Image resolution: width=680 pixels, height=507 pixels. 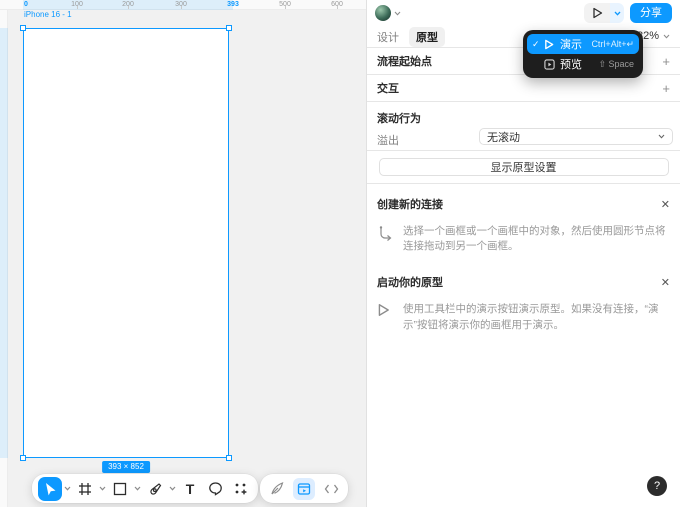 I want to click on actions-button, so click(x=240, y=489).